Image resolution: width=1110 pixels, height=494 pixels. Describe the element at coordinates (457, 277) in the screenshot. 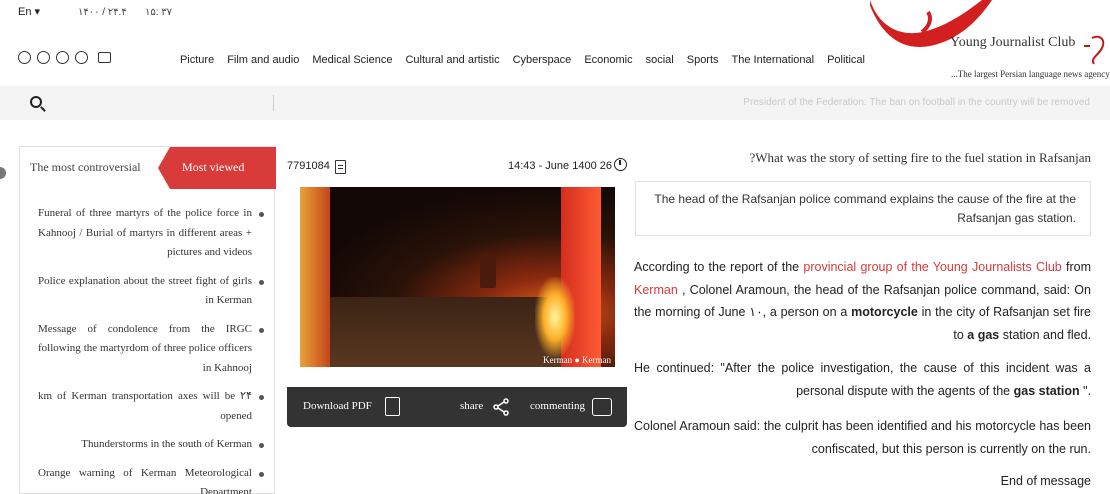

I see `article-photo: Kerman ● Kerman` at that location.